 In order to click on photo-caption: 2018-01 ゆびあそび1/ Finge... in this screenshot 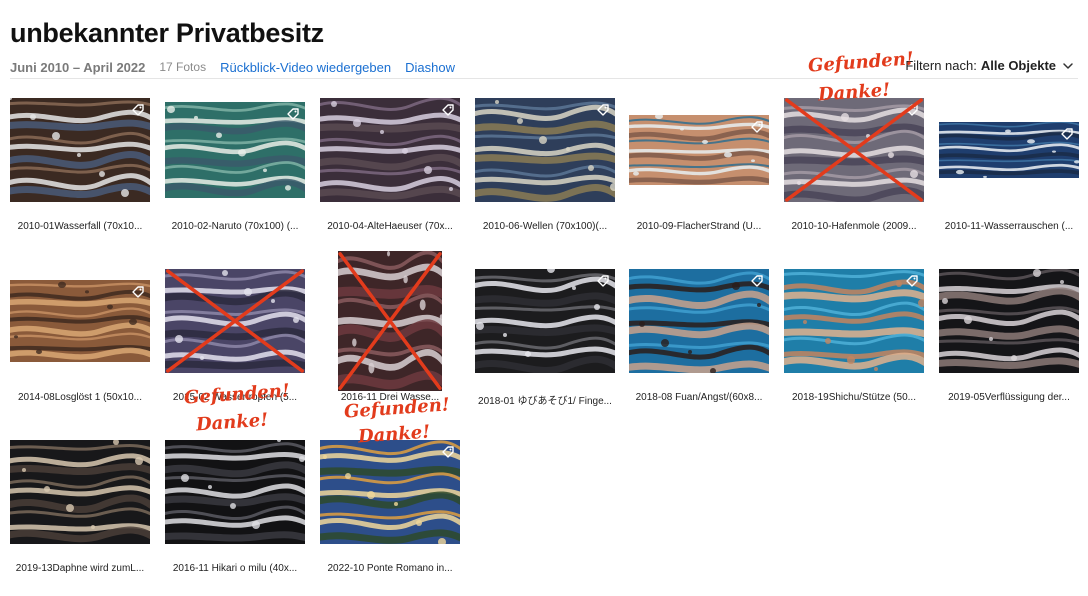, I will do `click(545, 401)`.